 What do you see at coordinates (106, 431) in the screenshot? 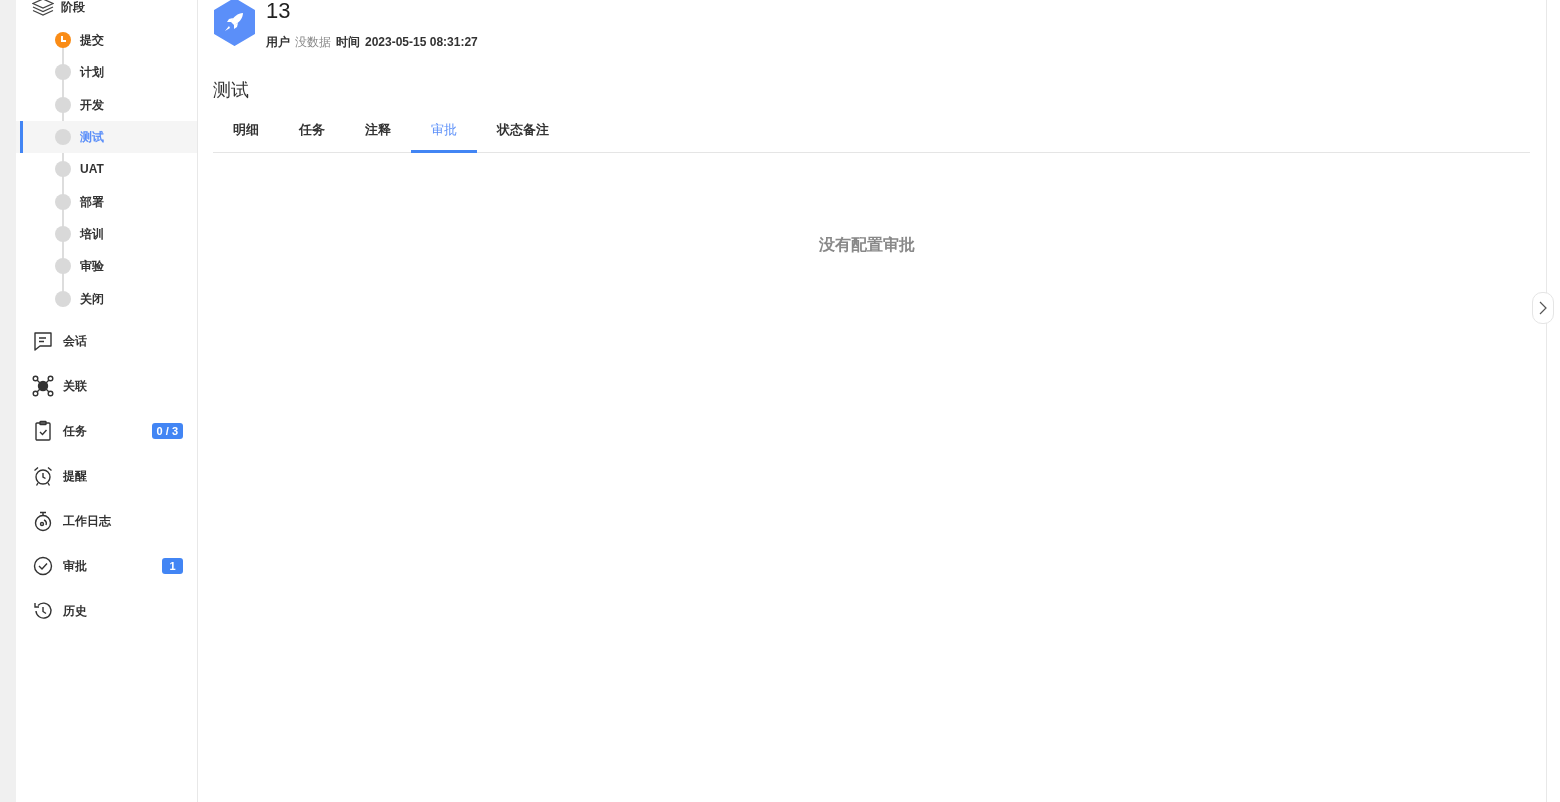
I see `sidebar-item: 任务 0 / 3` at bounding box center [106, 431].